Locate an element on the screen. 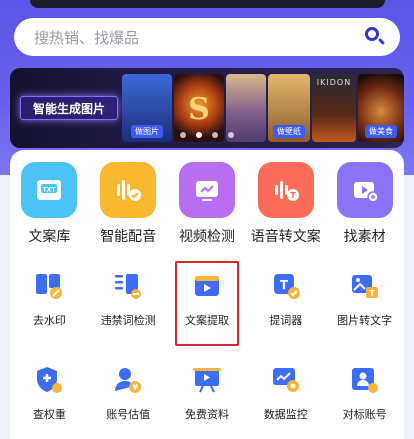 This screenshot has height=439, width=414. voice-dub-icon is located at coordinates (128, 190).